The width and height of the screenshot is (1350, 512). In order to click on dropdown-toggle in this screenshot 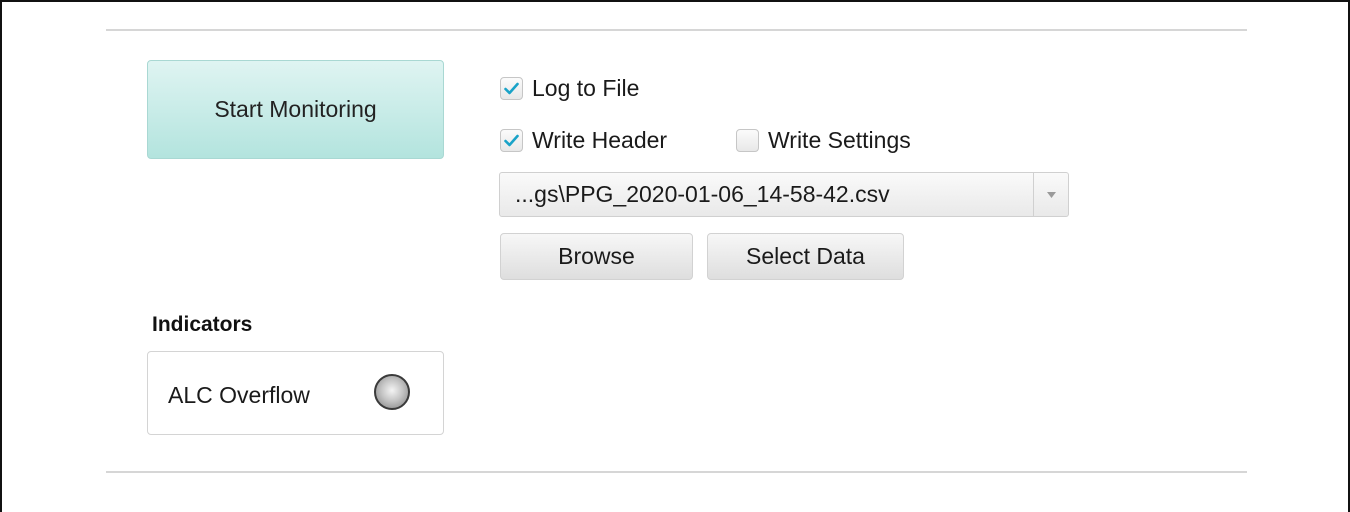, I will do `click(1050, 194)`.